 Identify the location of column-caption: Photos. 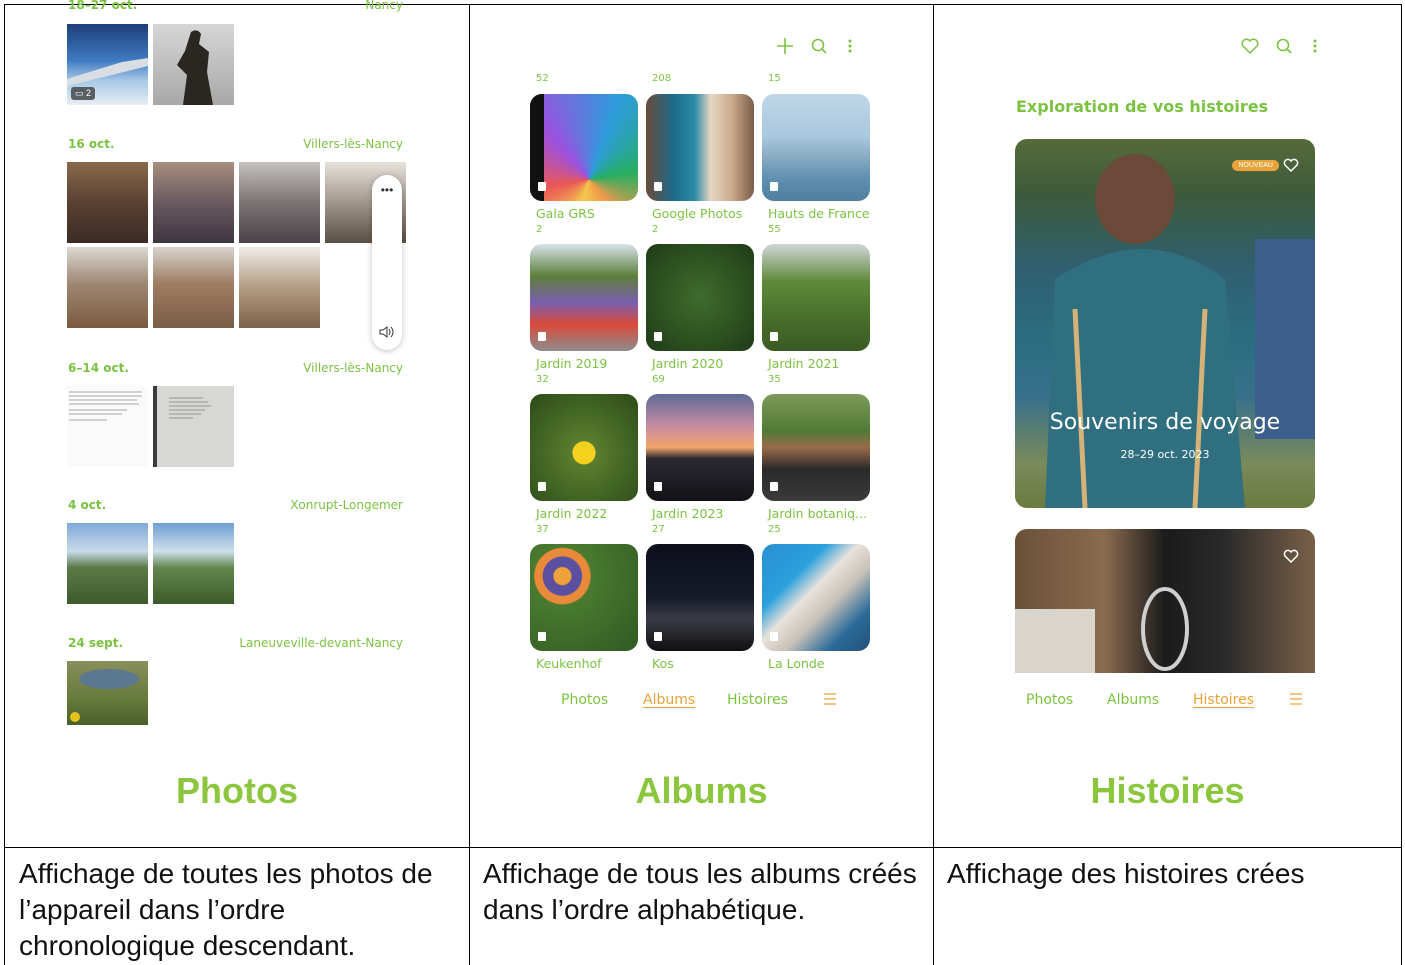
(237, 790).